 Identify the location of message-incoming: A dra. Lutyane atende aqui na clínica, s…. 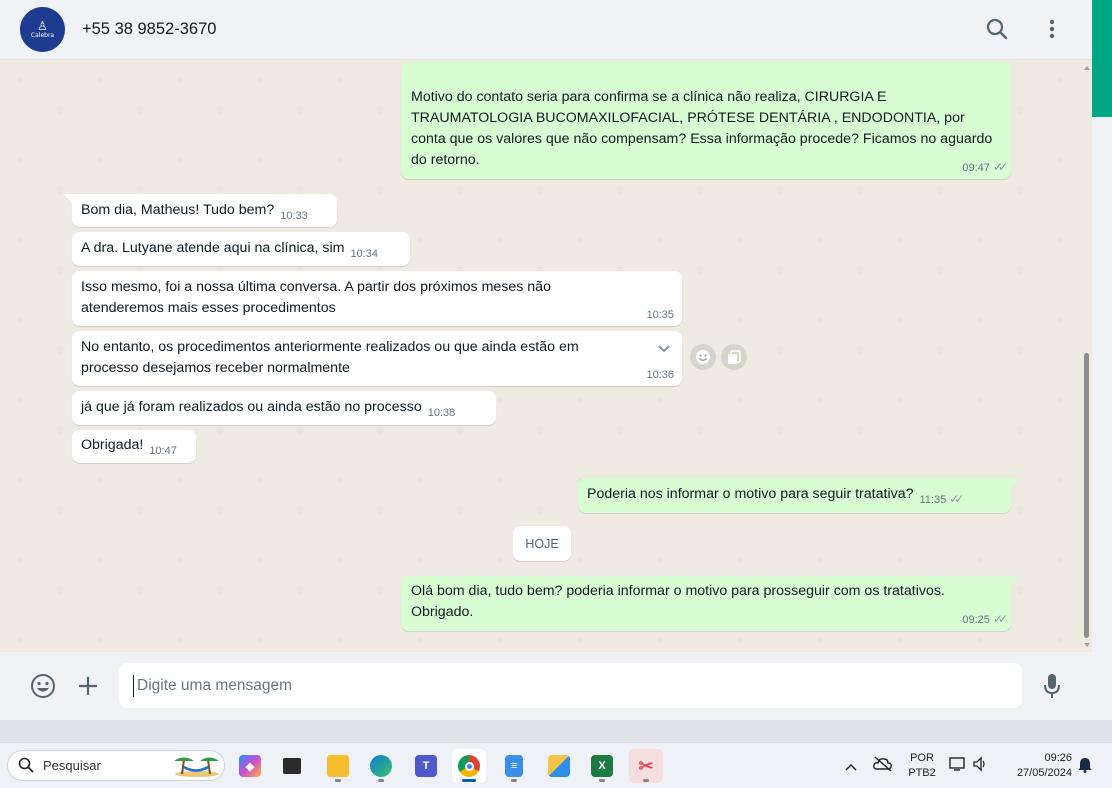
(241, 249).